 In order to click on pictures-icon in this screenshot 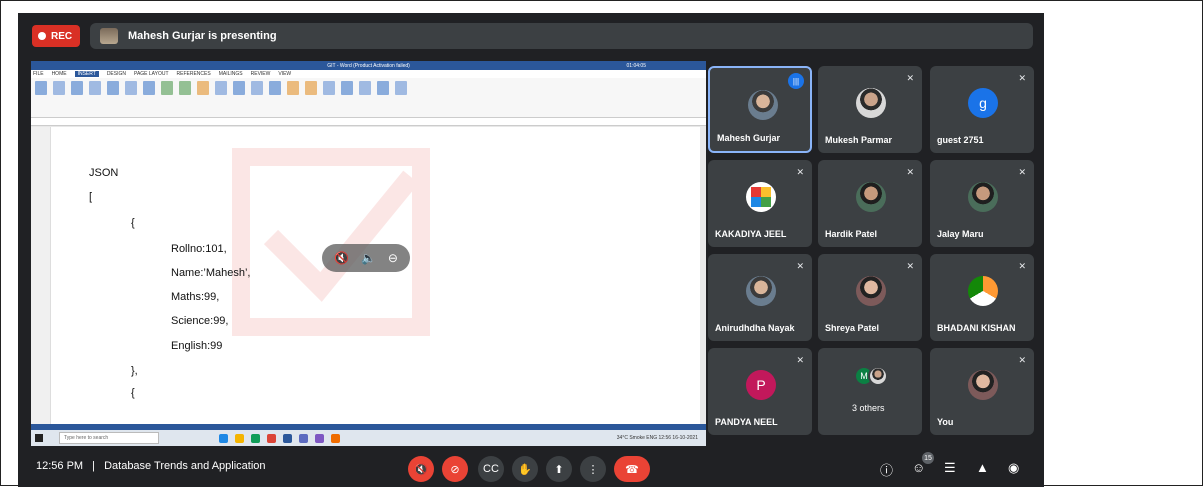, I will do `click(113, 88)`.